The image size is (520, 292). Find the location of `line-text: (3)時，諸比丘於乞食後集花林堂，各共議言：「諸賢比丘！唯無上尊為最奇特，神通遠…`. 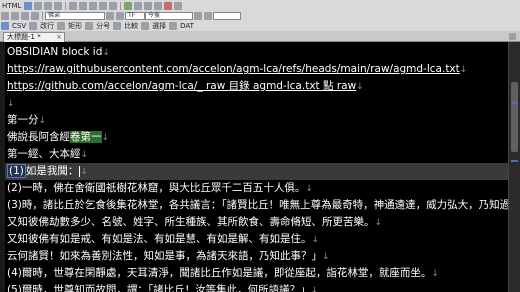

line-text: (3)時，諸比丘於乞食後集花林堂，各共議言：「諸賢比丘！唯無上尊為最奇特，神通遠… is located at coordinates (257, 205).